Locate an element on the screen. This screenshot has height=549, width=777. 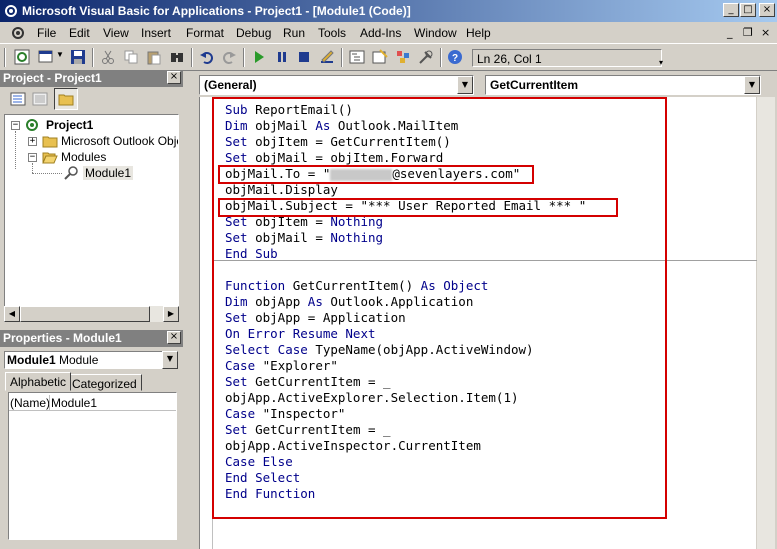
object-select: (General) ▼ is located at coordinates (336, 85).